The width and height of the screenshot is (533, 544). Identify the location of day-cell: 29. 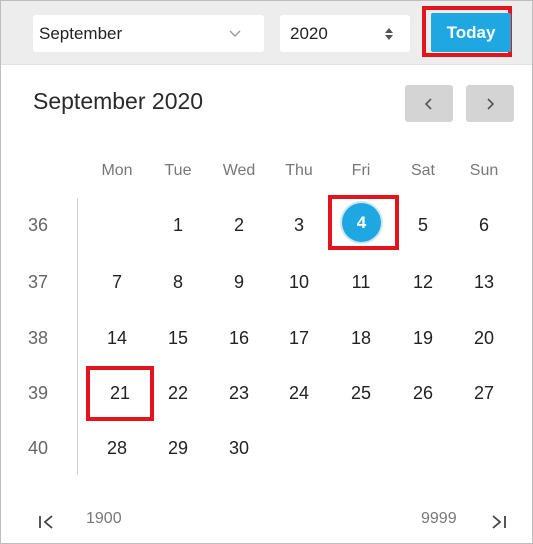
(178, 448).